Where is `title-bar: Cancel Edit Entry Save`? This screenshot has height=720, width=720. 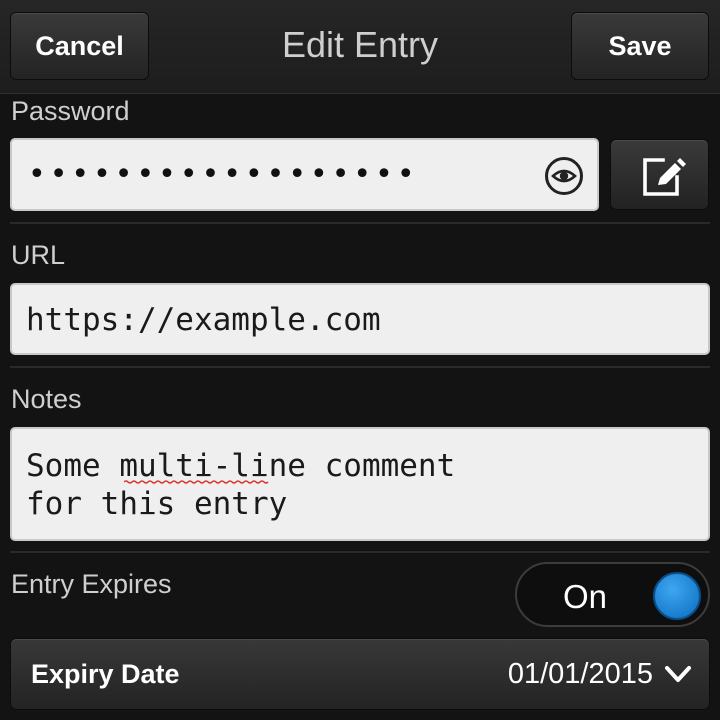 title-bar: Cancel Edit Entry Save is located at coordinates (360, 47).